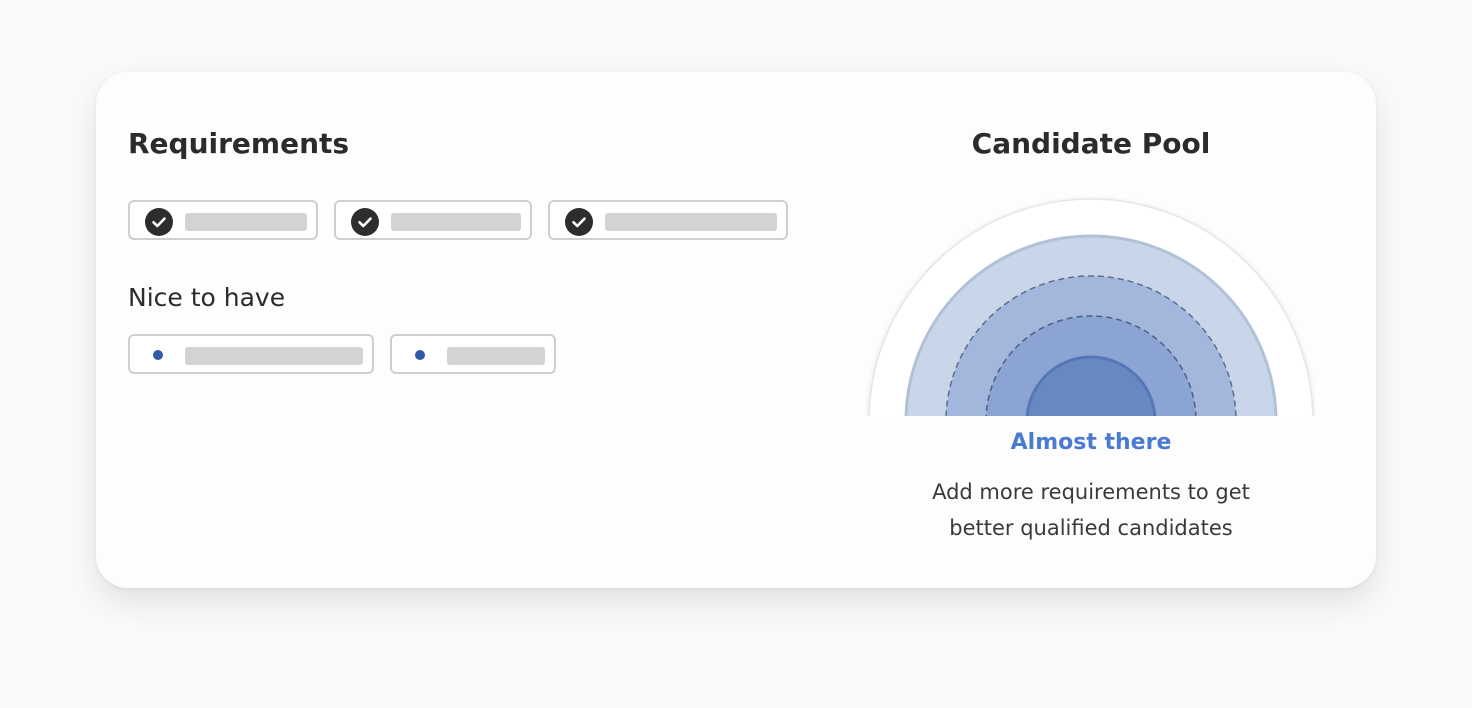  I want to click on candidate-pool-visualization, so click(1091, 307).